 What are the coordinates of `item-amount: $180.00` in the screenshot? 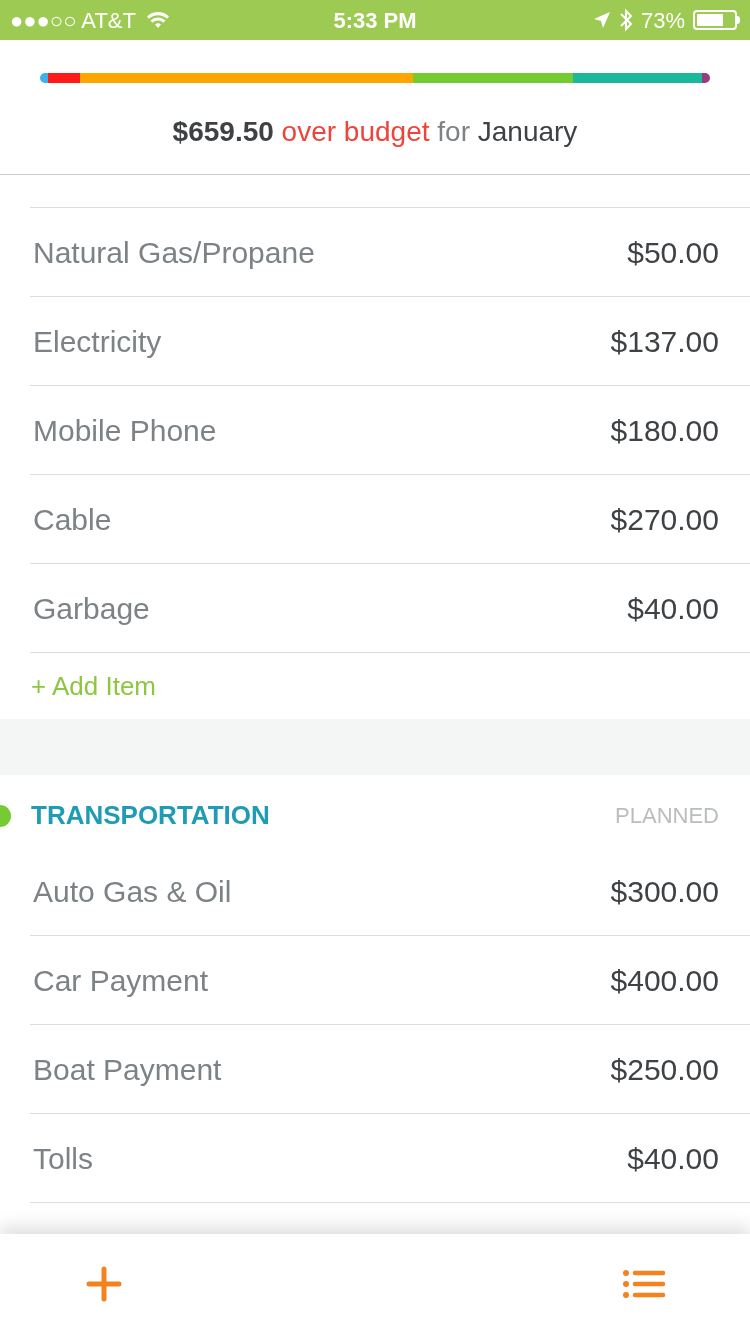 It's located at (664, 430).